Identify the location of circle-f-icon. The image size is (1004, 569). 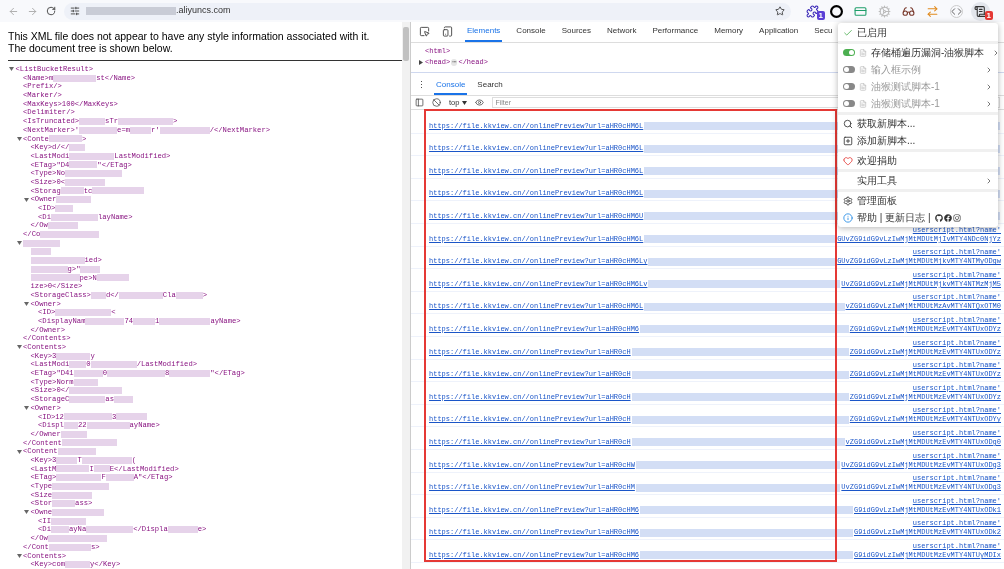
(947, 217).